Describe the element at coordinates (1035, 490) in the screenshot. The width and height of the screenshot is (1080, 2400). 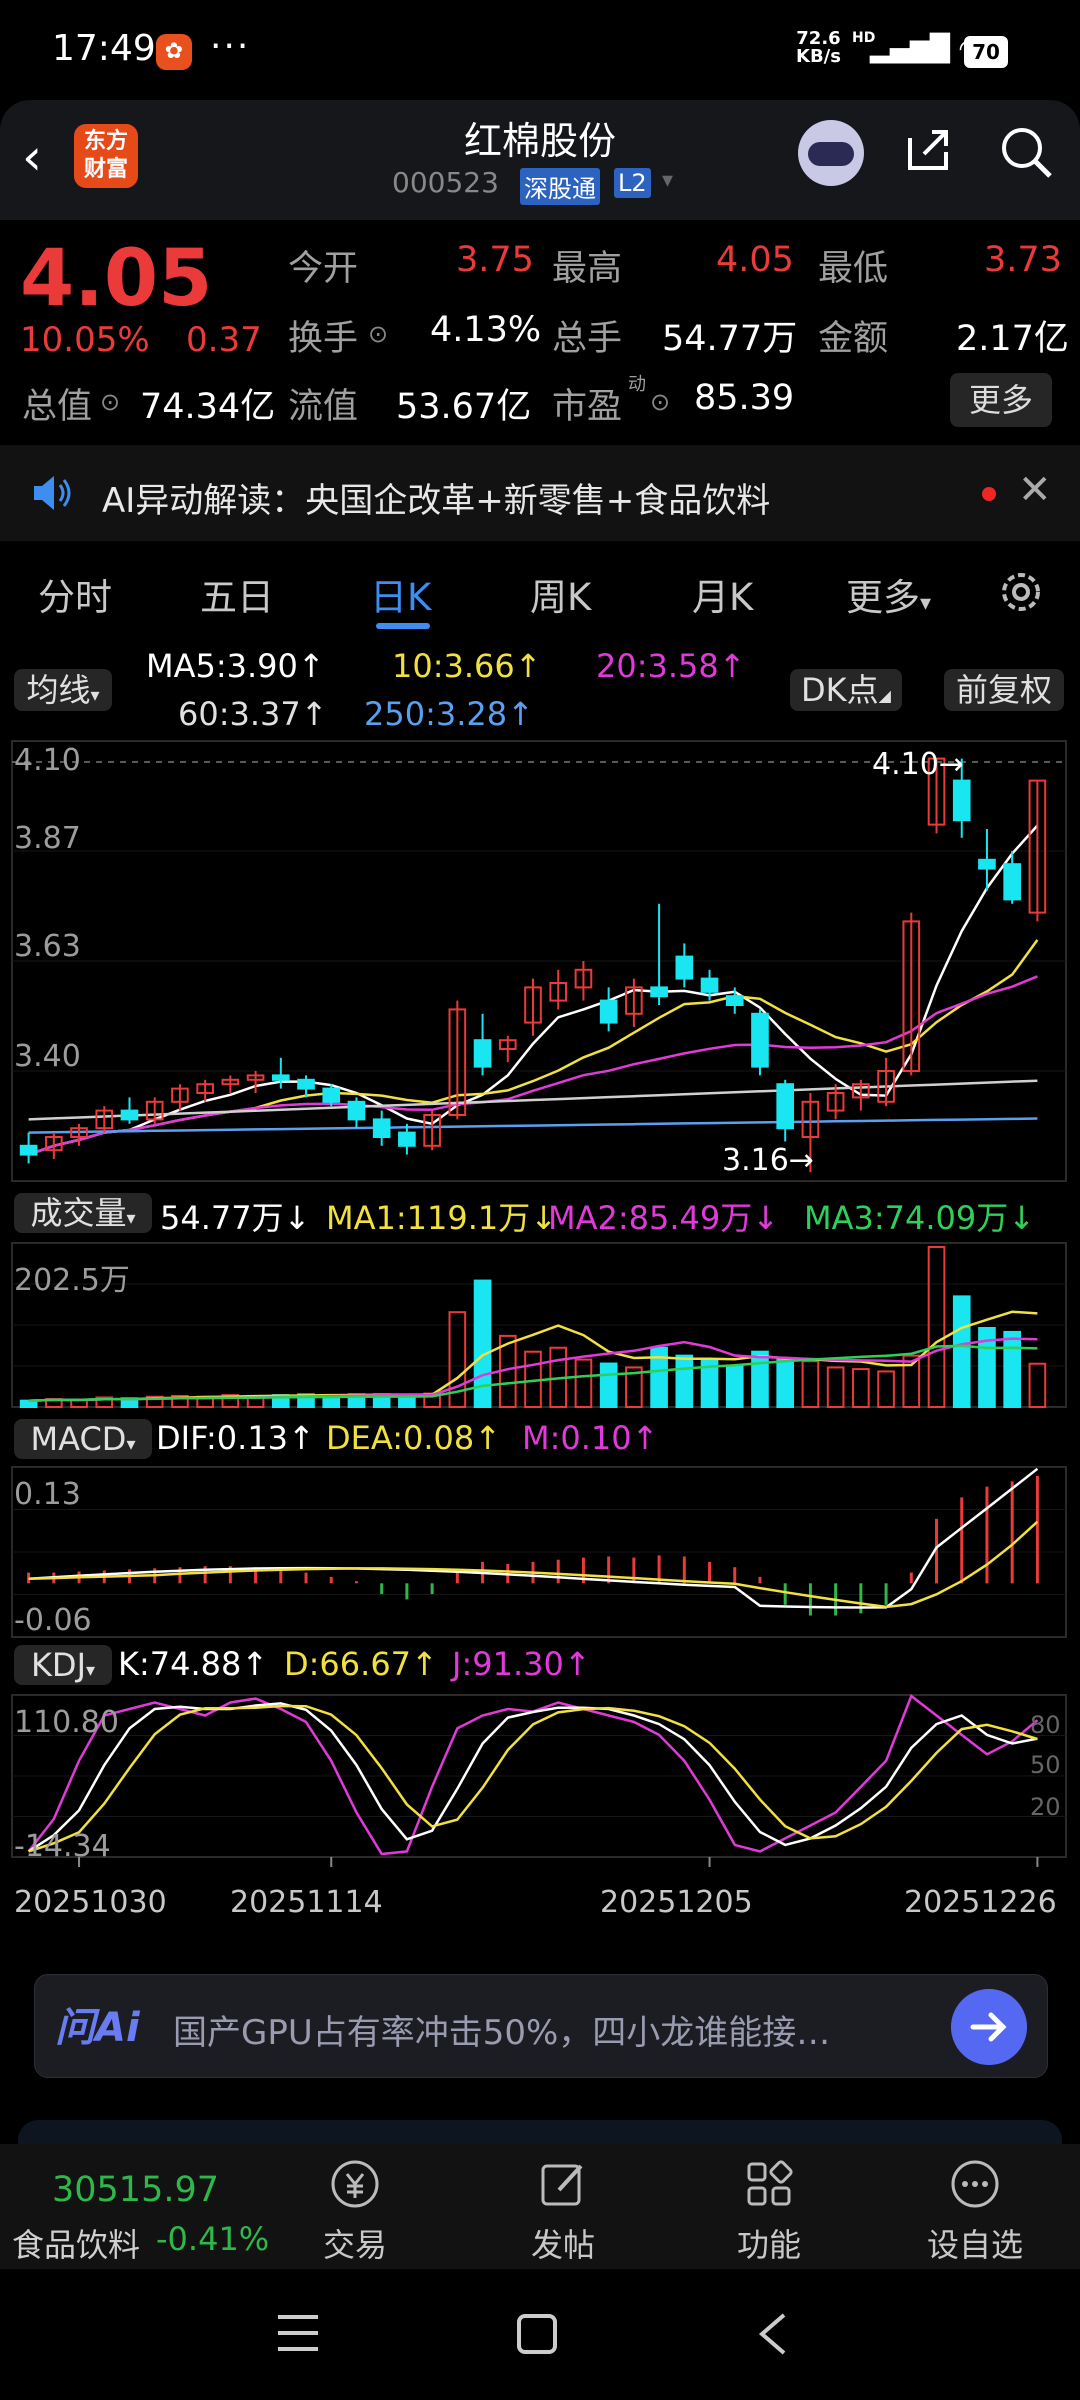
I see `close-icon: ✕` at that location.